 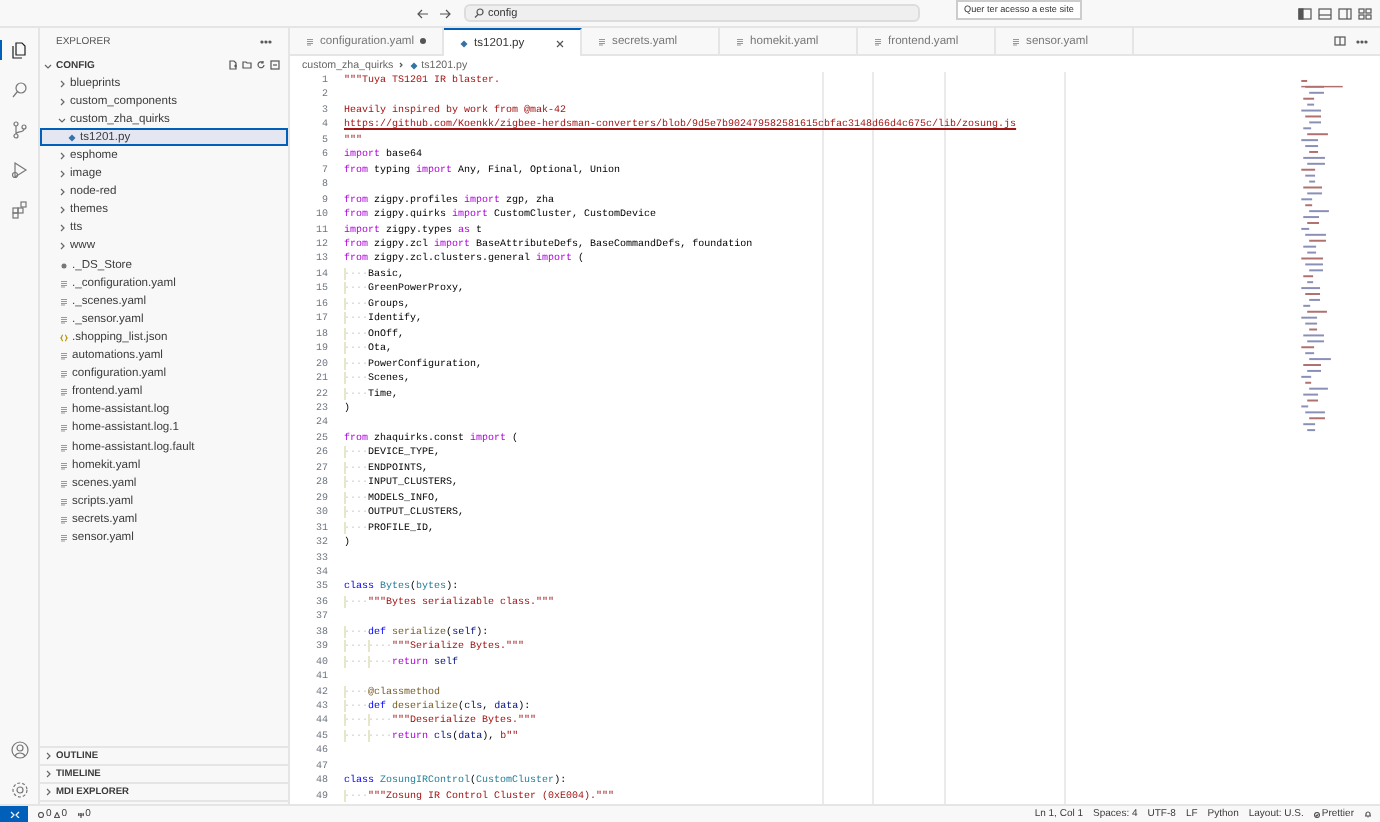 I want to click on error-icon, so click(x=41, y=814).